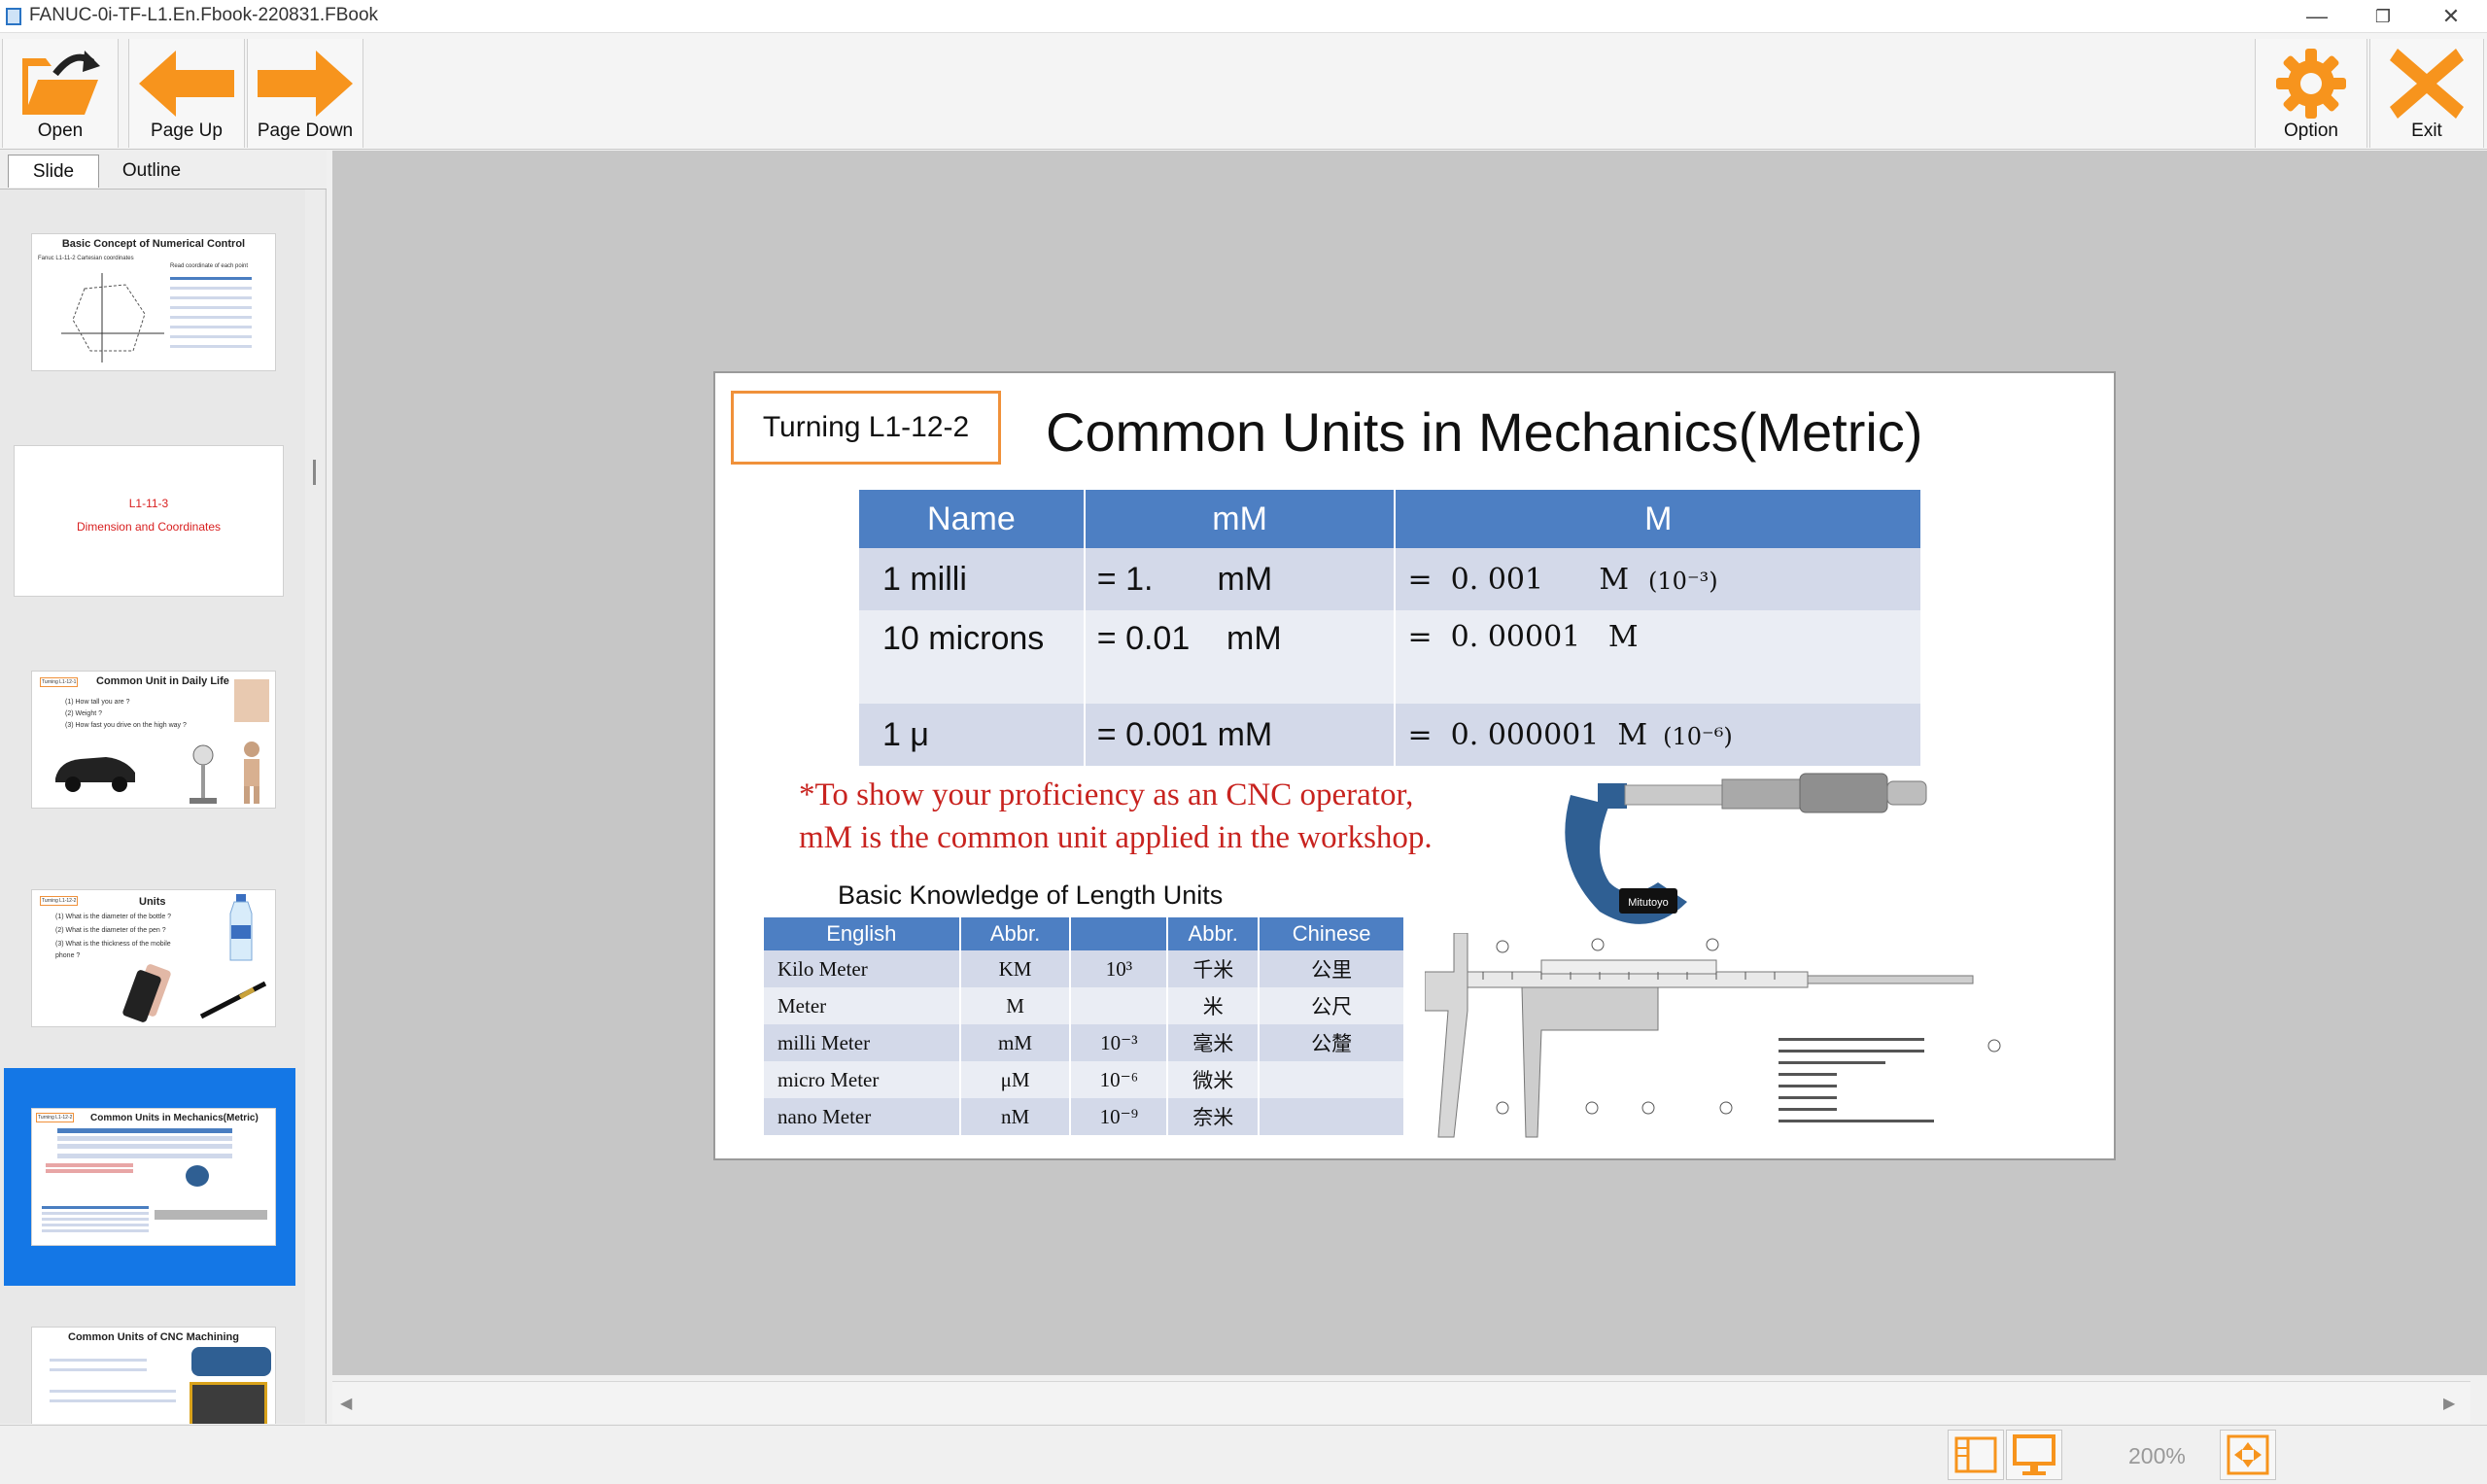 The height and width of the screenshot is (1484, 2487). I want to click on scrollbar-thumb, so click(314, 472).